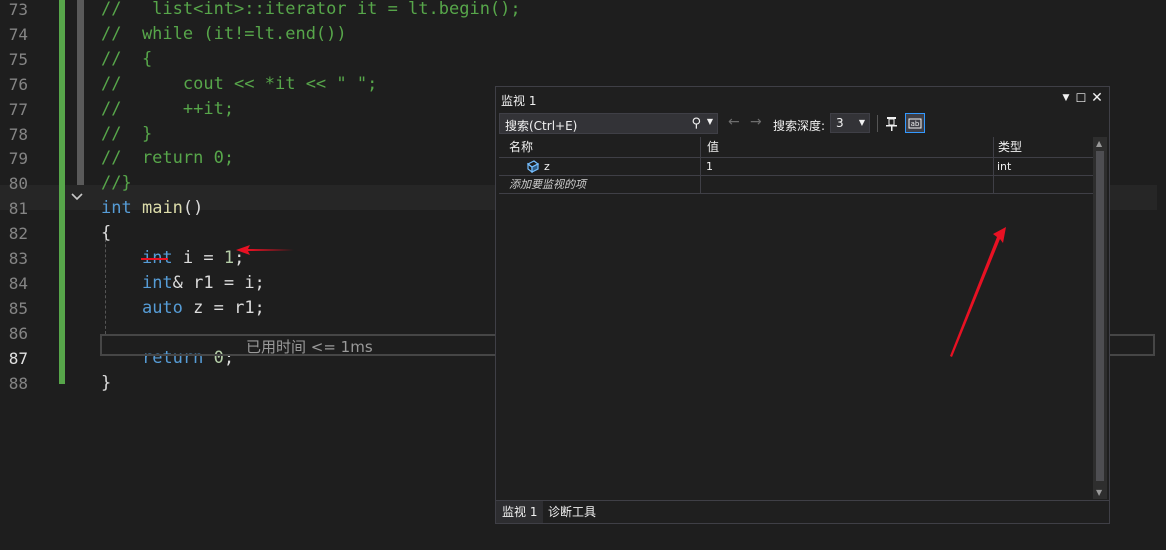 Image resolution: width=1166 pixels, height=550 pixels. I want to click on line-number: 84, so click(18, 283).